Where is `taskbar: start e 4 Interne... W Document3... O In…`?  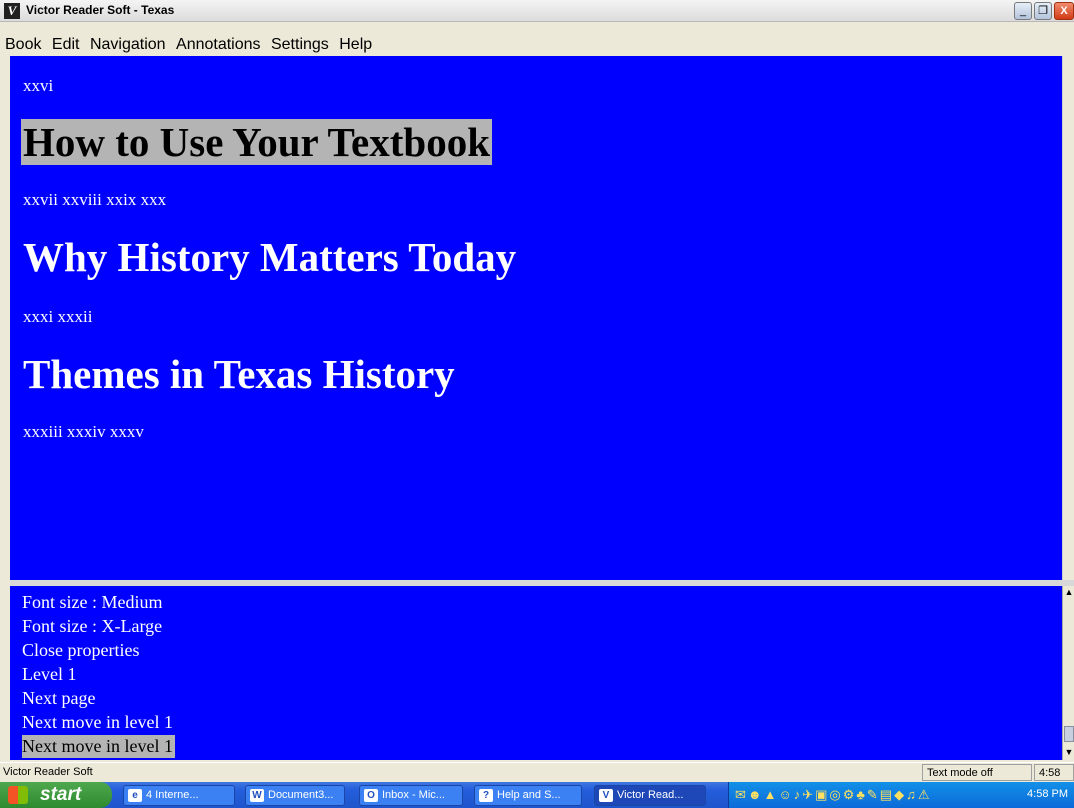 taskbar: start e 4 Interne... W Document3... O In… is located at coordinates (537, 795).